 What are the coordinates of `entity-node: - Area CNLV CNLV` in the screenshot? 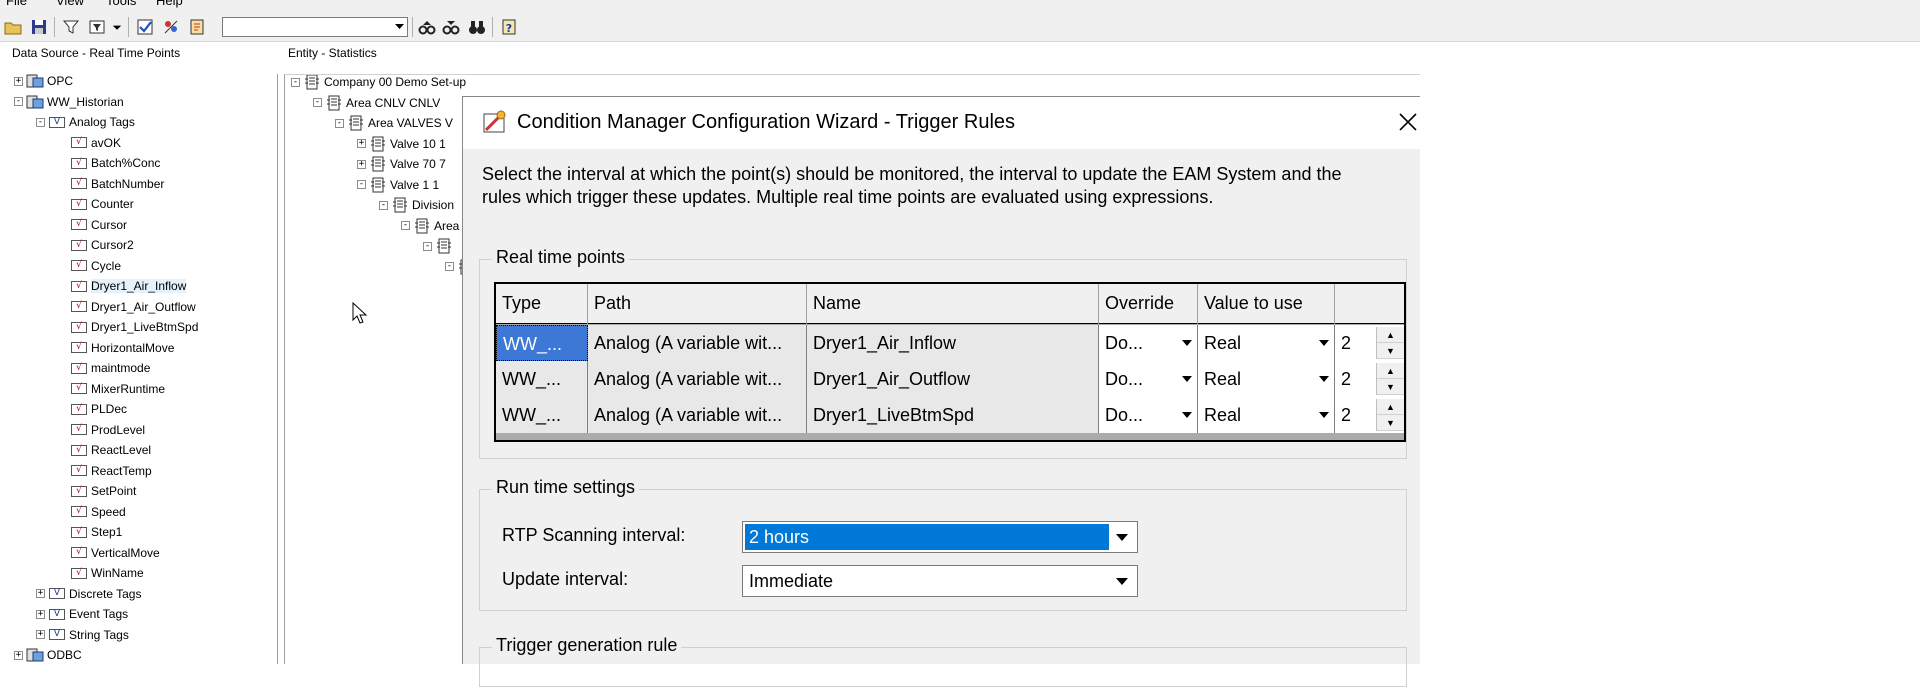 It's located at (376, 103).